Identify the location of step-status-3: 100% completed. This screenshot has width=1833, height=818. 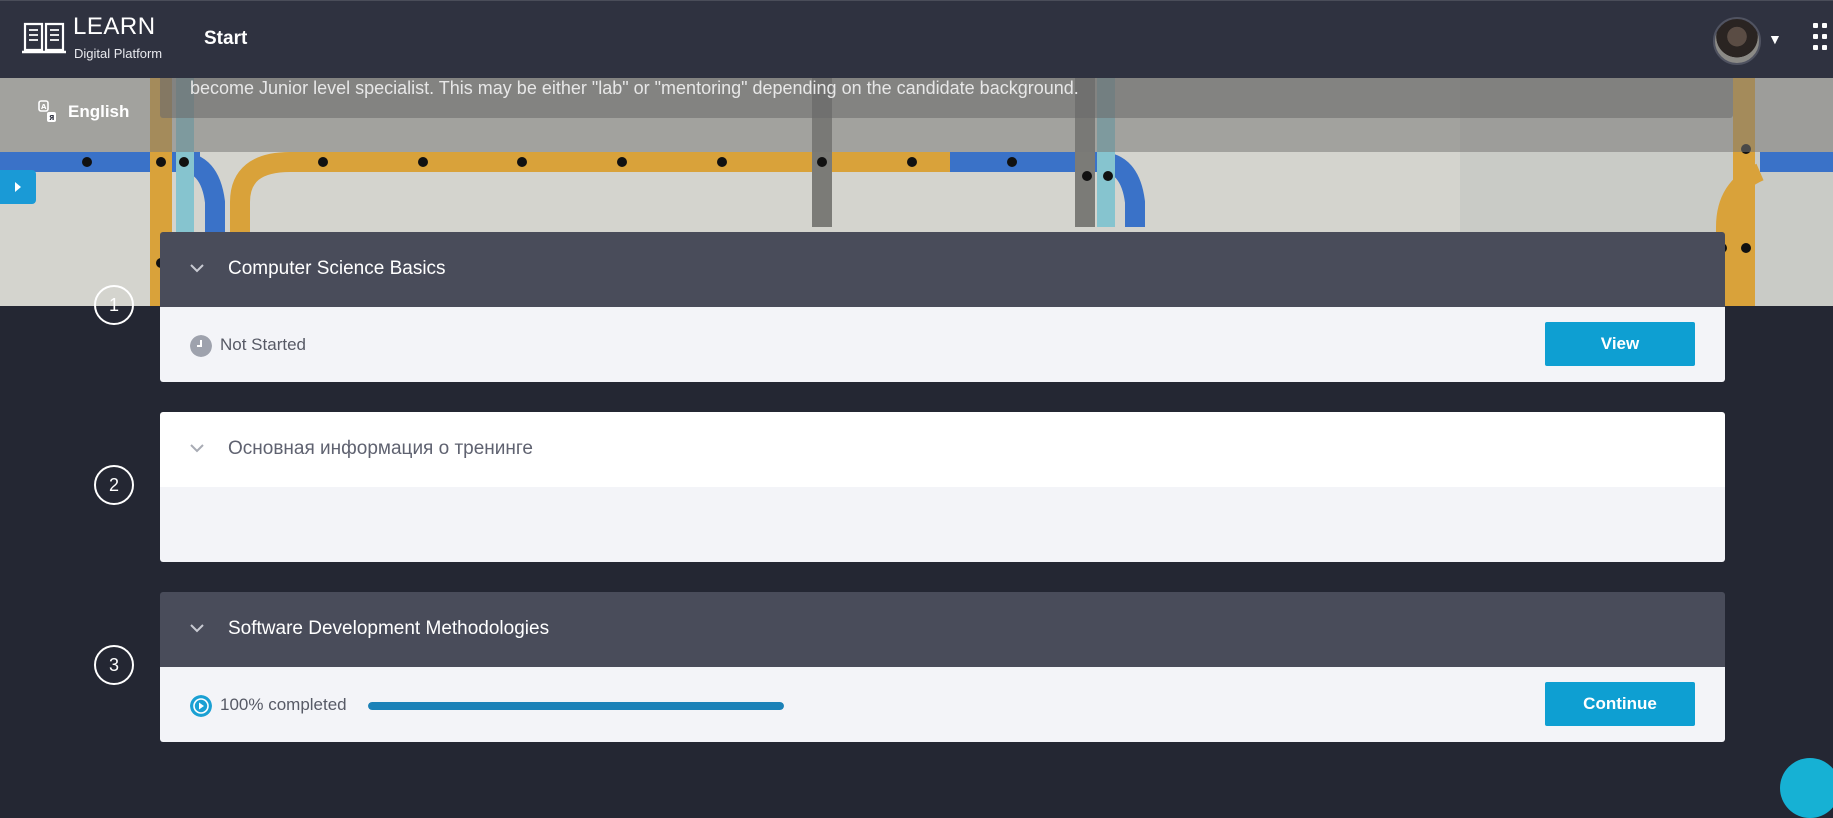
(283, 704).